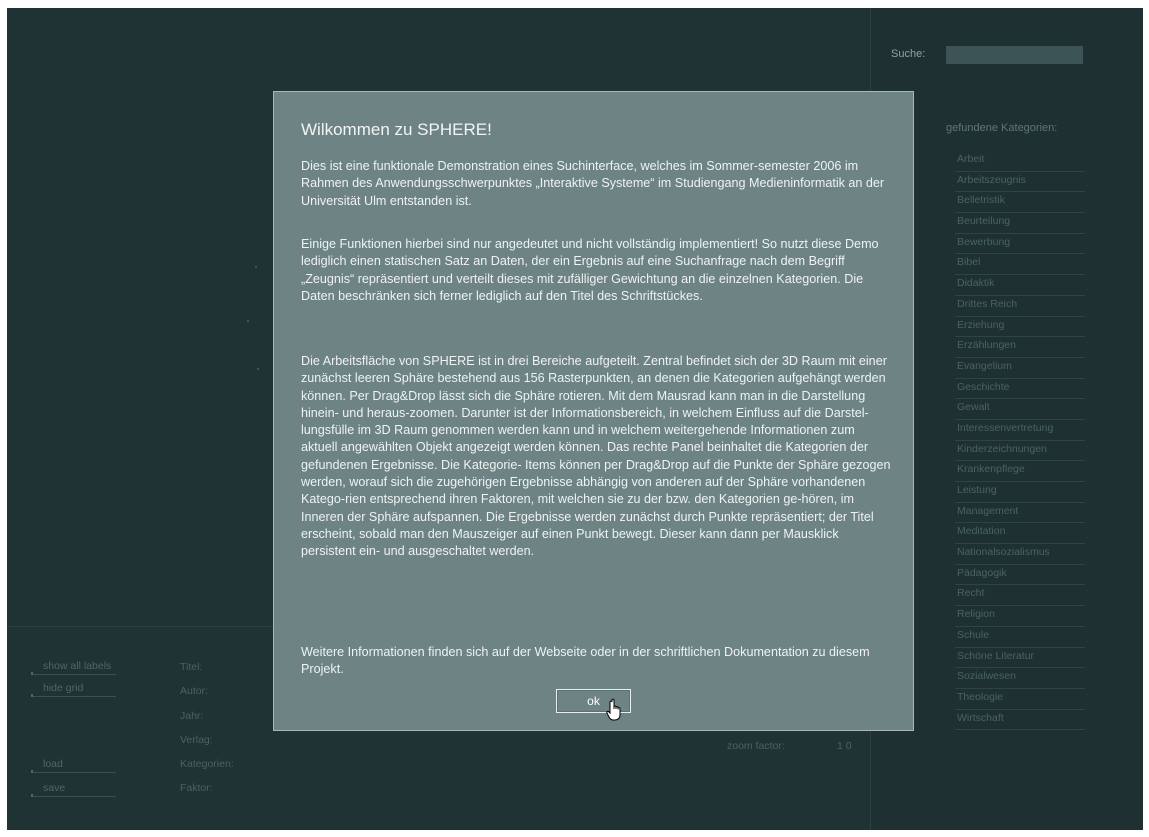 This screenshot has height=837, width=1149. I want to click on hide-grid-toggle: hide grid, so click(73, 689).